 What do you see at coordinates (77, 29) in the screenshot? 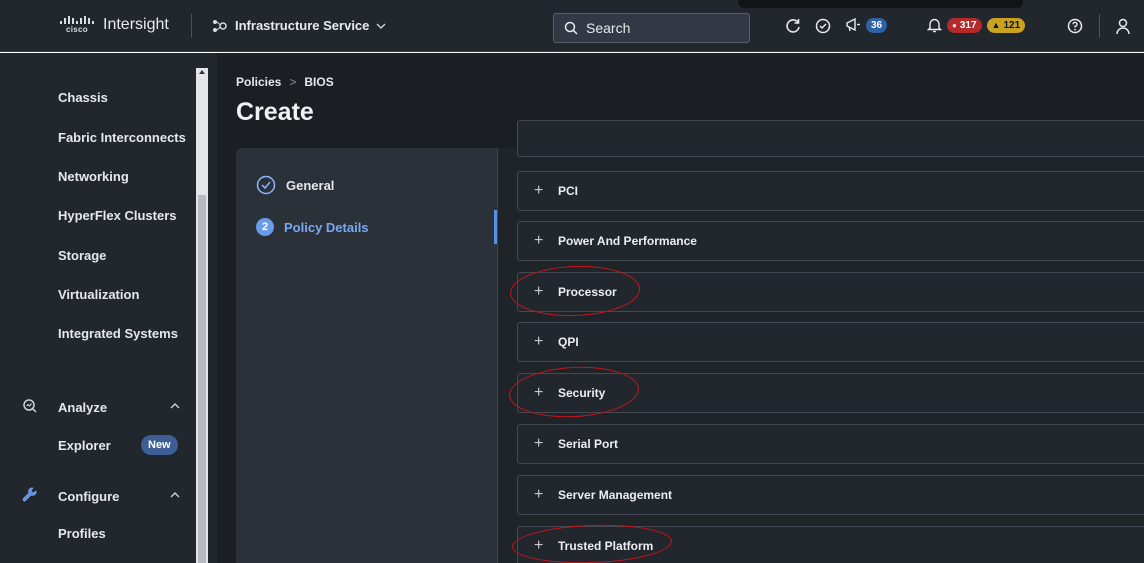
I see `cisco-logo-text: cisco` at bounding box center [77, 29].